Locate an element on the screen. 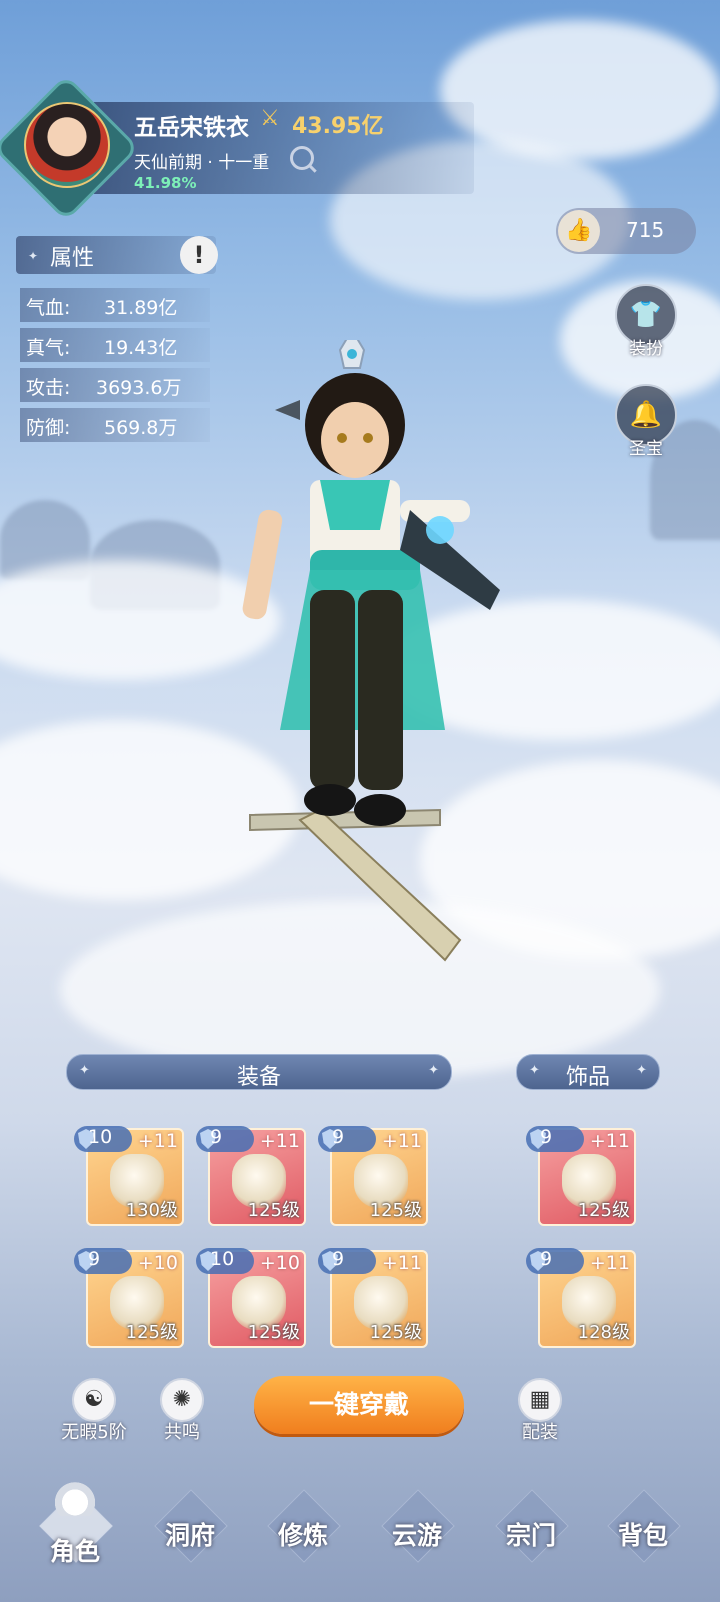 Image resolution: width=720 pixels, height=1602 pixels. loadout-button: ▦ 配装 is located at coordinates (540, 1411).